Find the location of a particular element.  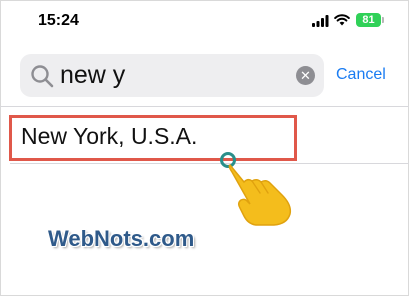

result-divider is located at coordinates (209, 163).